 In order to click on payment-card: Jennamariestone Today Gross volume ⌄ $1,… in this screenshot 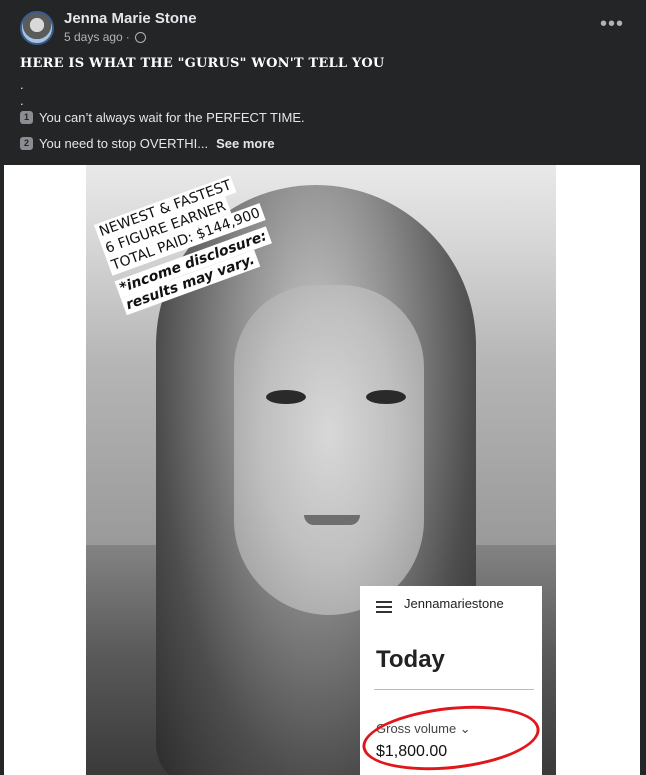, I will do `click(451, 680)`.